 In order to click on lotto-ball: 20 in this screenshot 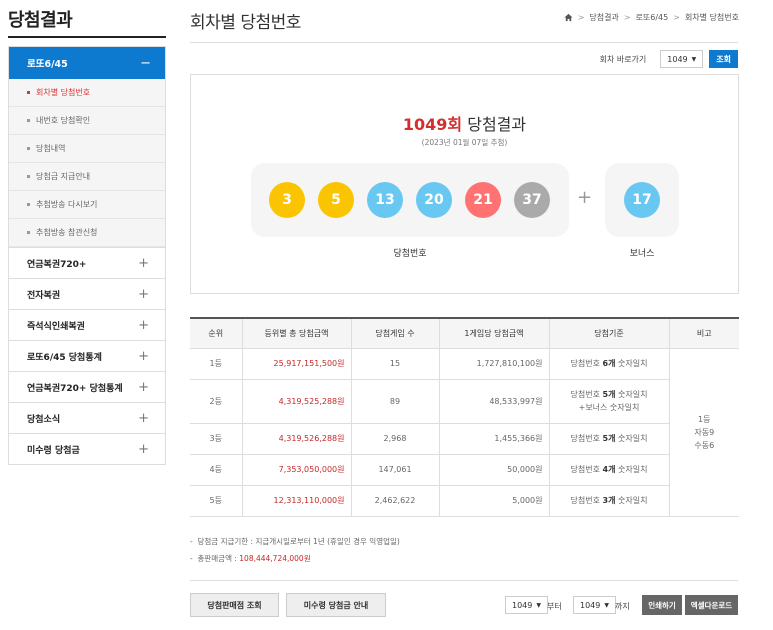, I will do `click(434, 200)`.